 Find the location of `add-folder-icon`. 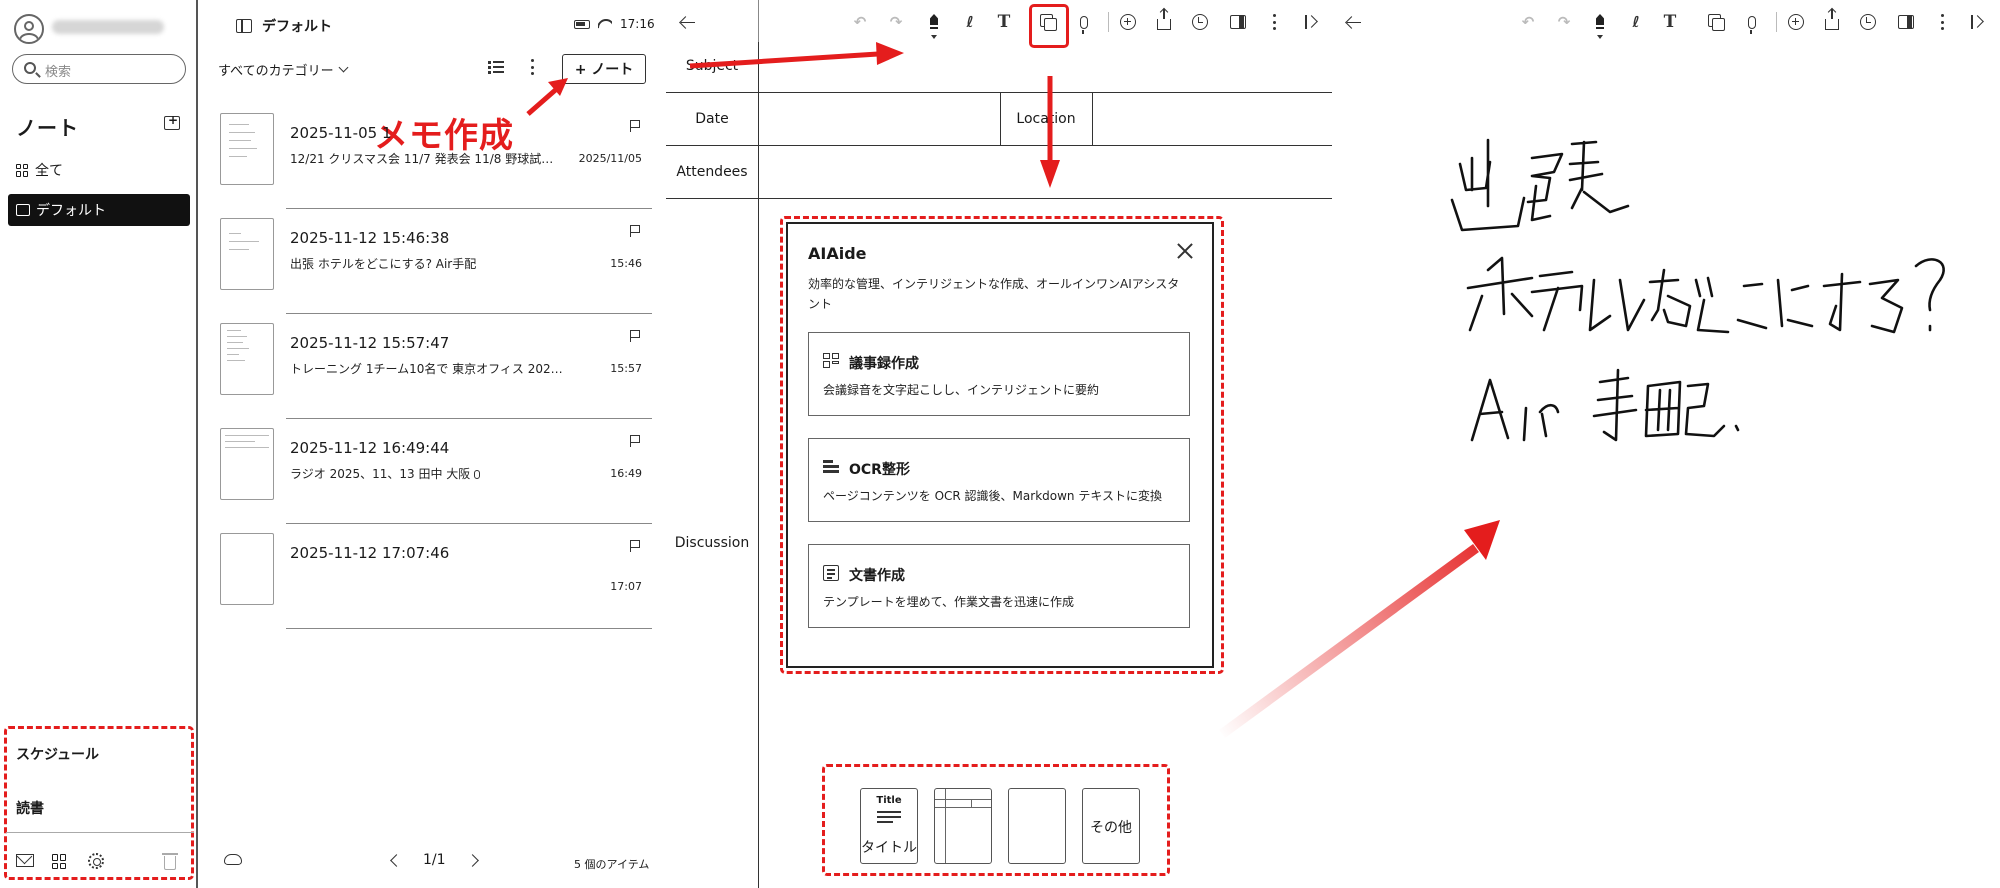

add-folder-icon is located at coordinates (172, 121).